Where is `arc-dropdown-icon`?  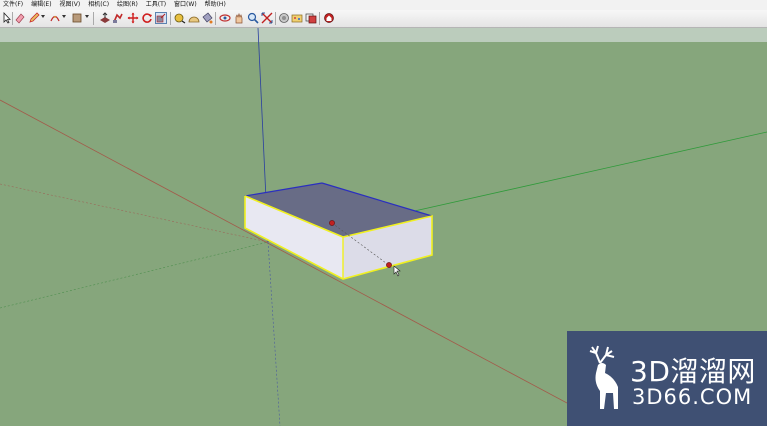 arc-dropdown-icon is located at coordinates (64, 16).